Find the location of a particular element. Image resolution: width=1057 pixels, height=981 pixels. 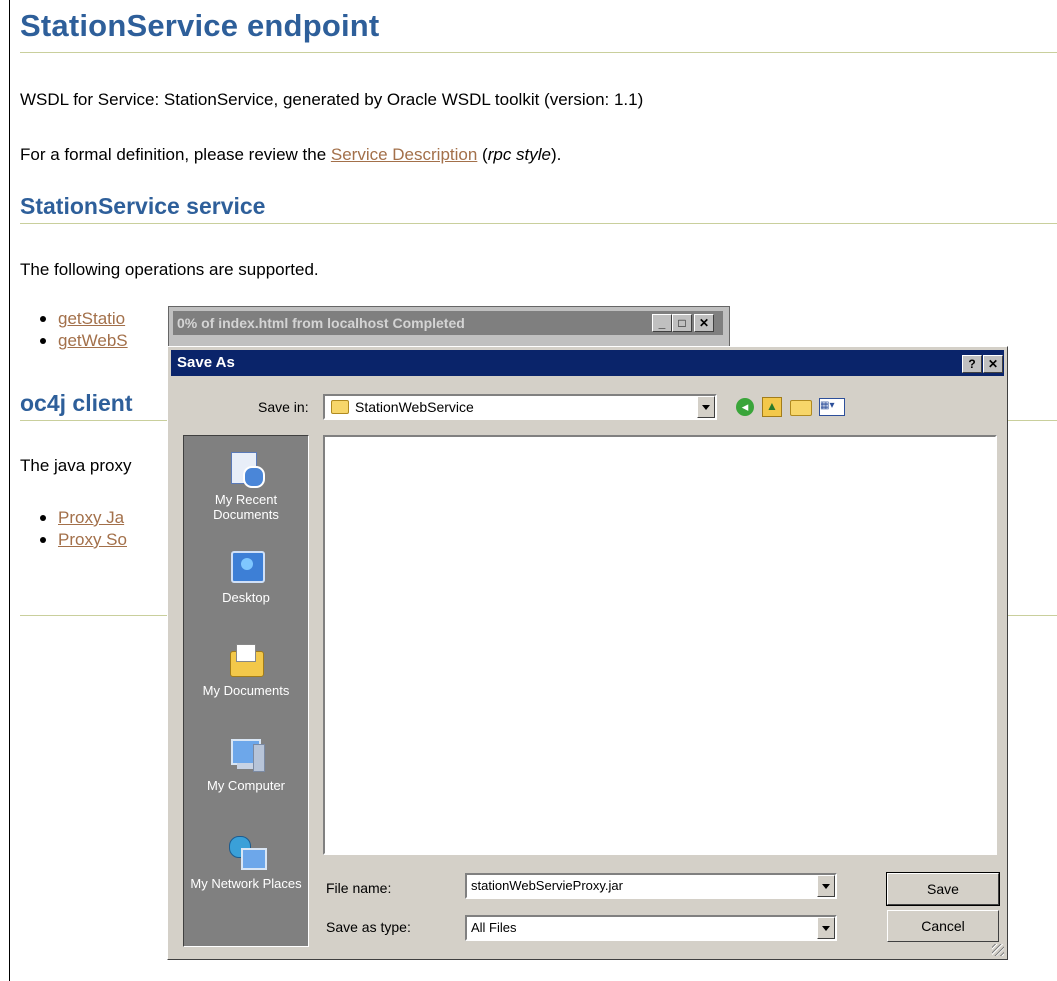

save-in-dropdown: StationWebService is located at coordinates (520, 407).